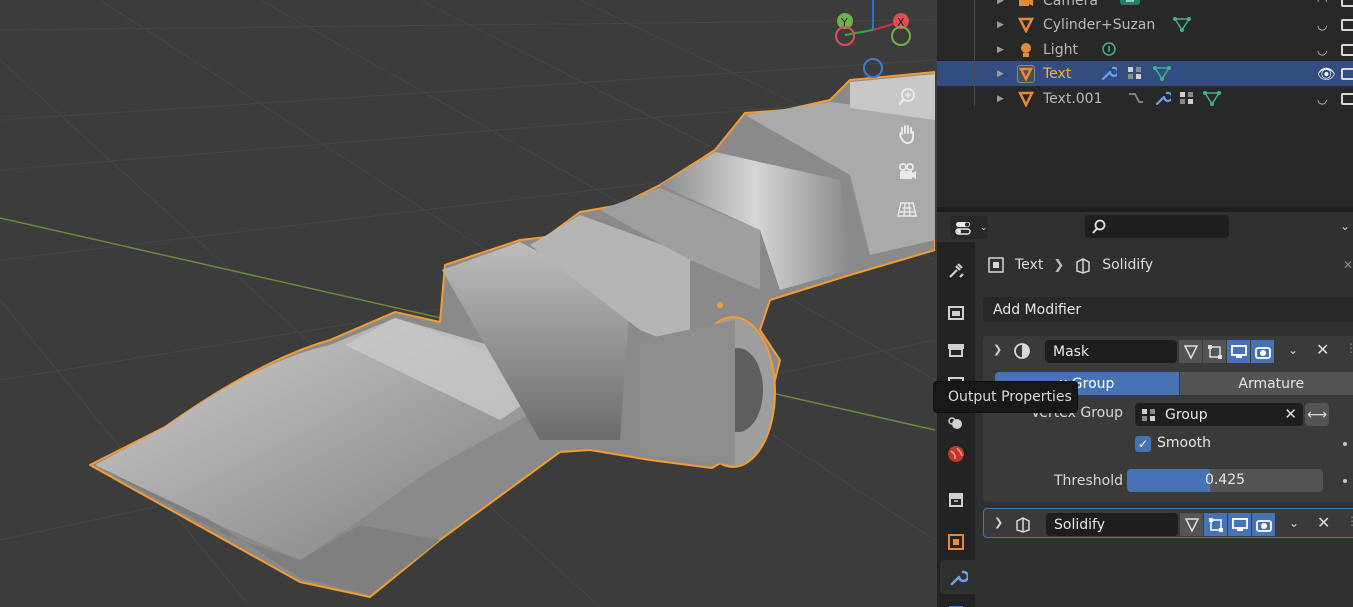 The width and height of the screenshot is (1353, 607). Describe the element at coordinates (1348, 265) in the screenshot. I see `pin-icon: ✕` at that location.